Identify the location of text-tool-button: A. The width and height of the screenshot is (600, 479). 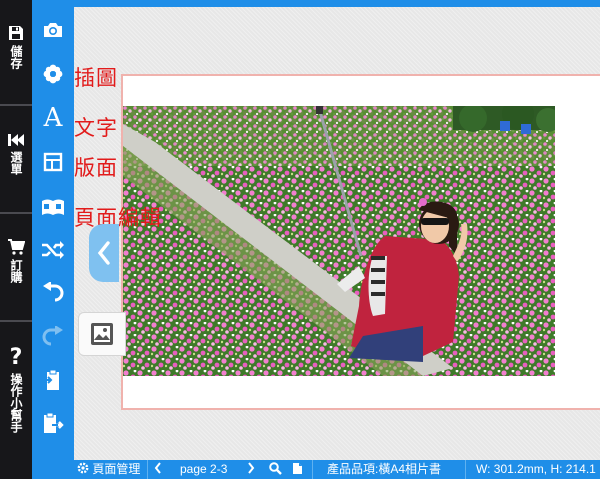
(53, 118).